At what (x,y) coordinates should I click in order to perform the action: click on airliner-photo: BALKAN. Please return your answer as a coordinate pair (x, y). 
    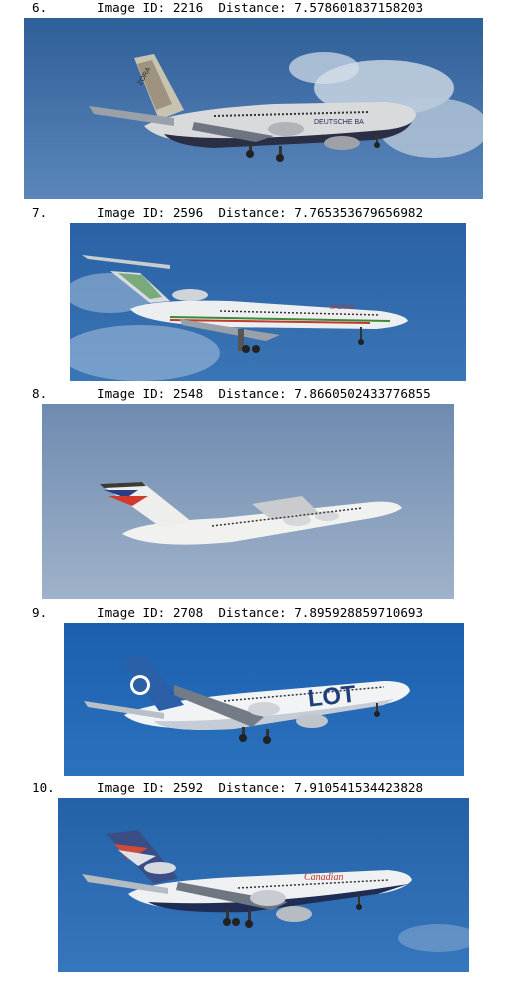
    Looking at the image, I should click on (268, 302).